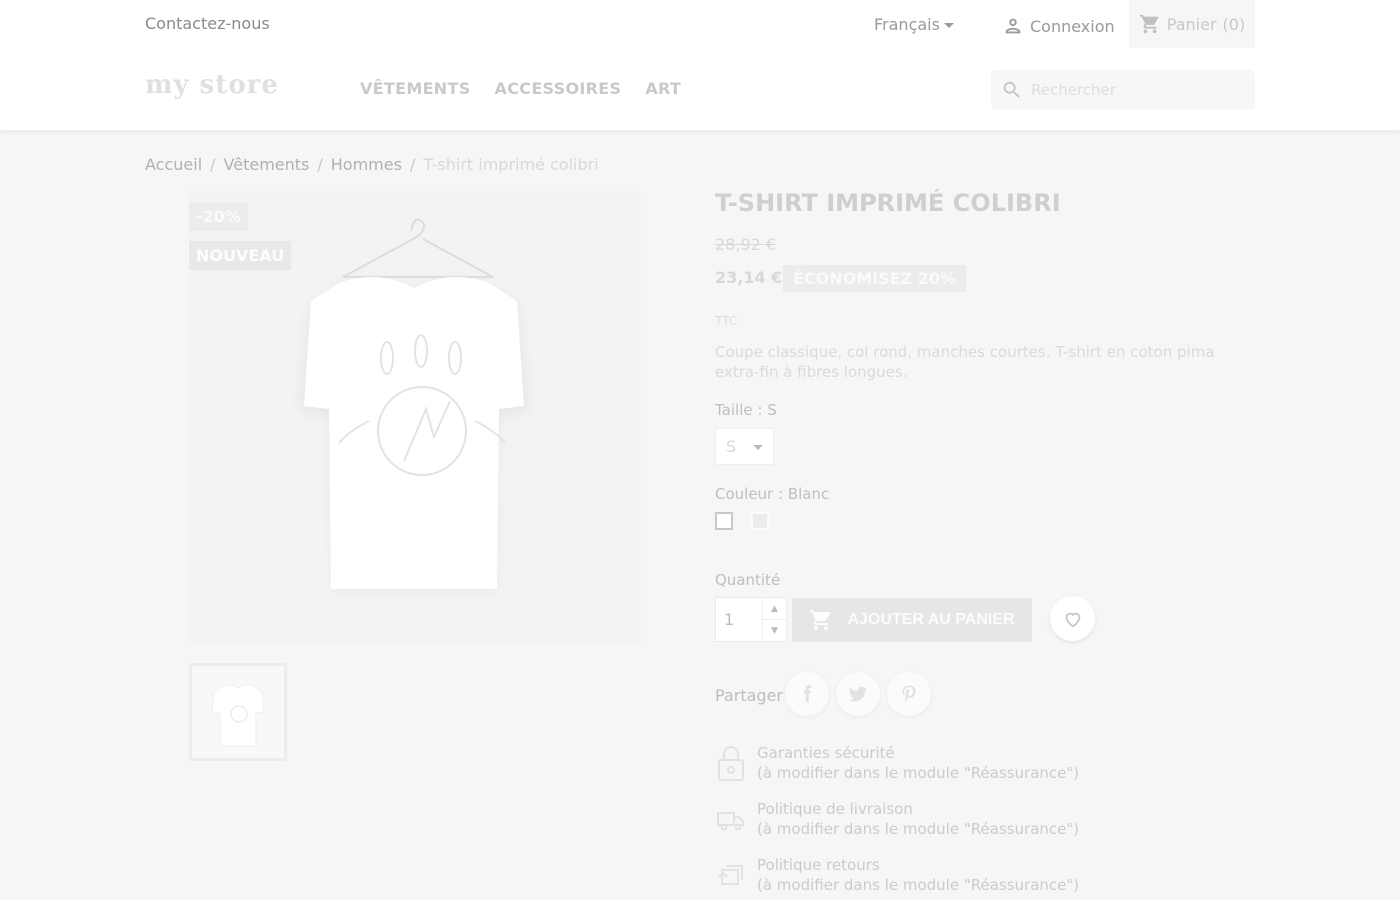  I want to click on search-box, so click(1123, 90).